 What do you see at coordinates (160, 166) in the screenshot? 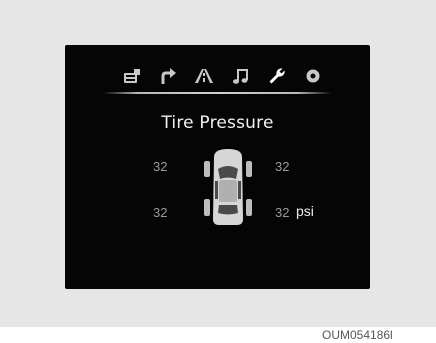
I see `front-left-pressure: 32` at bounding box center [160, 166].